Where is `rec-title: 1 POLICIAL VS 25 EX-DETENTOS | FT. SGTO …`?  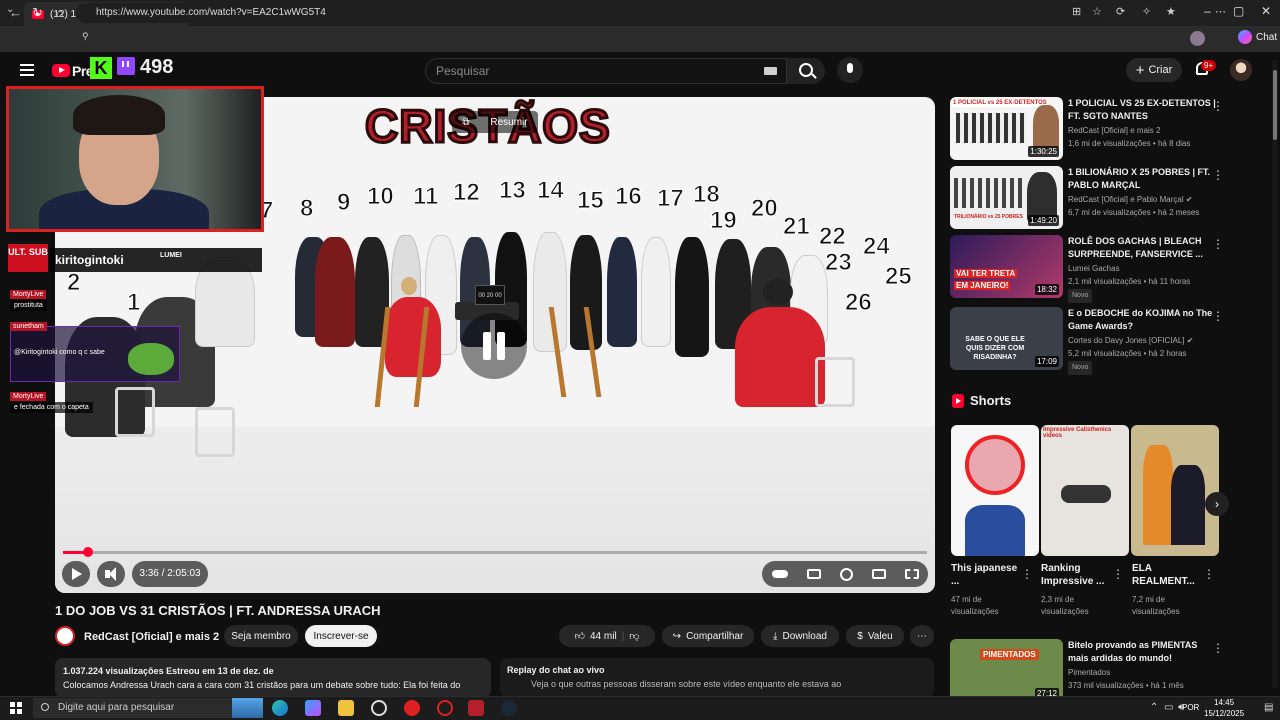 rec-title: 1 POLICIAL VS 25 EX-DETENTOS | FT. SGTO … is located at coordinates (1142, 109).